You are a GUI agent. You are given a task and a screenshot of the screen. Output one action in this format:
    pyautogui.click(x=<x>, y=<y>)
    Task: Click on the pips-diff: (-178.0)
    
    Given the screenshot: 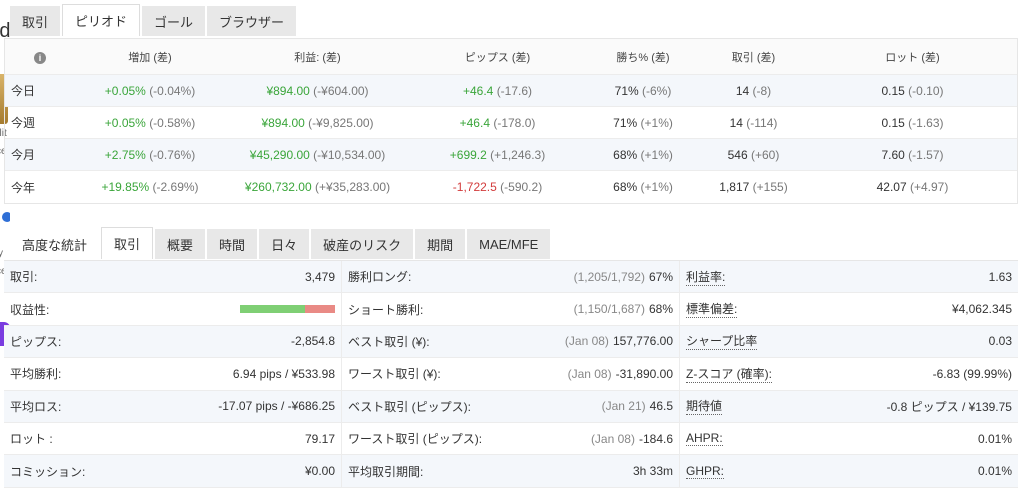 What is the action you would take?
    pyautogui.click(x=514, y=122)
    